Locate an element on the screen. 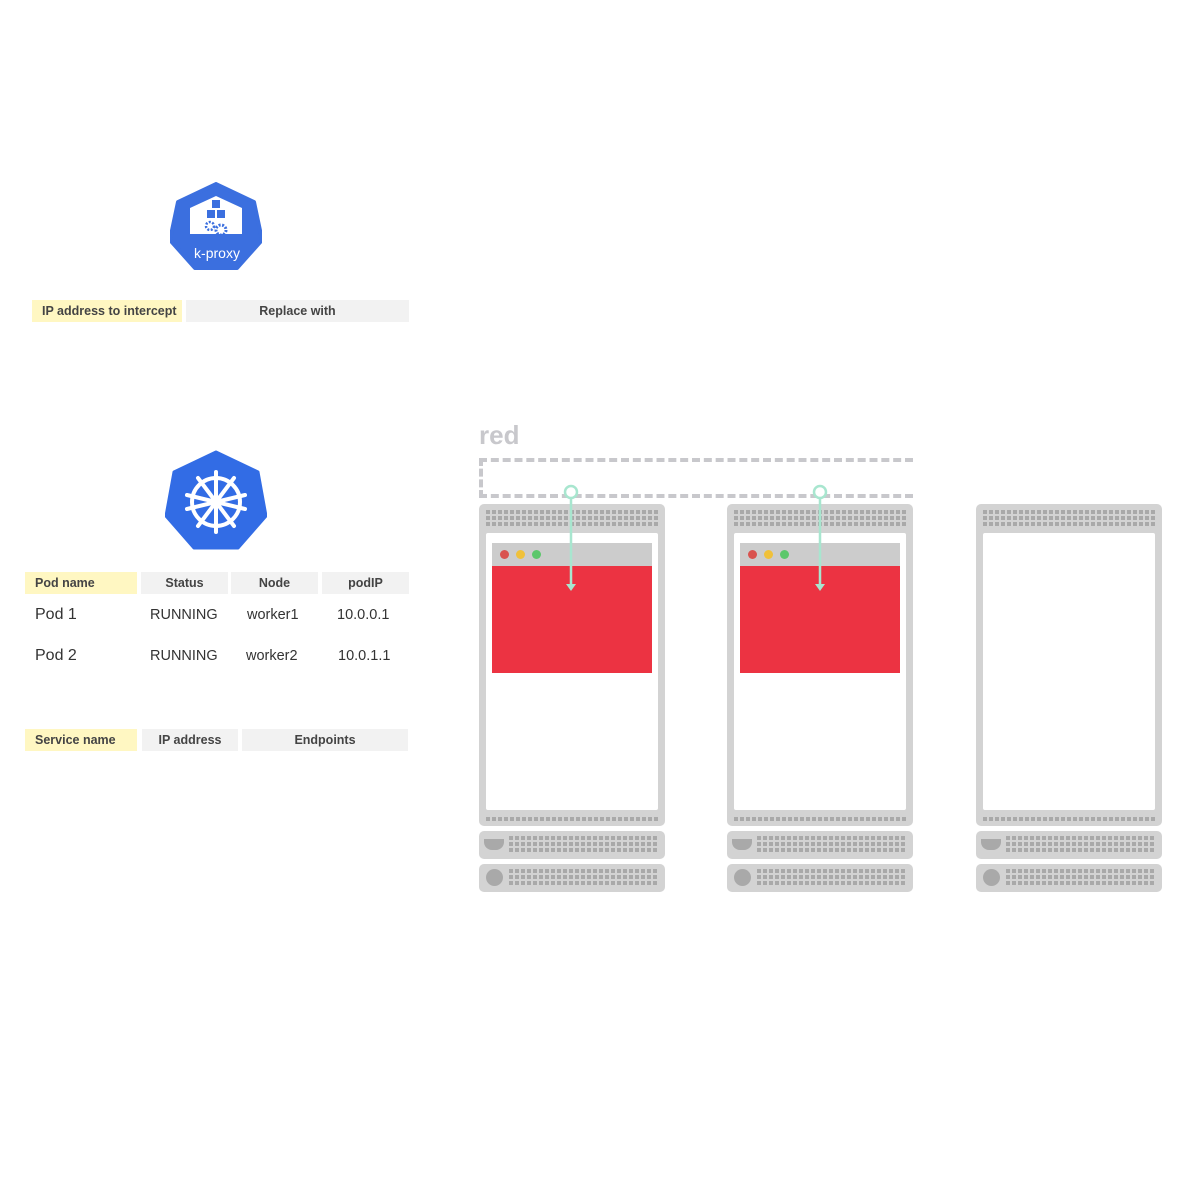  arrow-to-pod1 is located at coordinates (571, 537).